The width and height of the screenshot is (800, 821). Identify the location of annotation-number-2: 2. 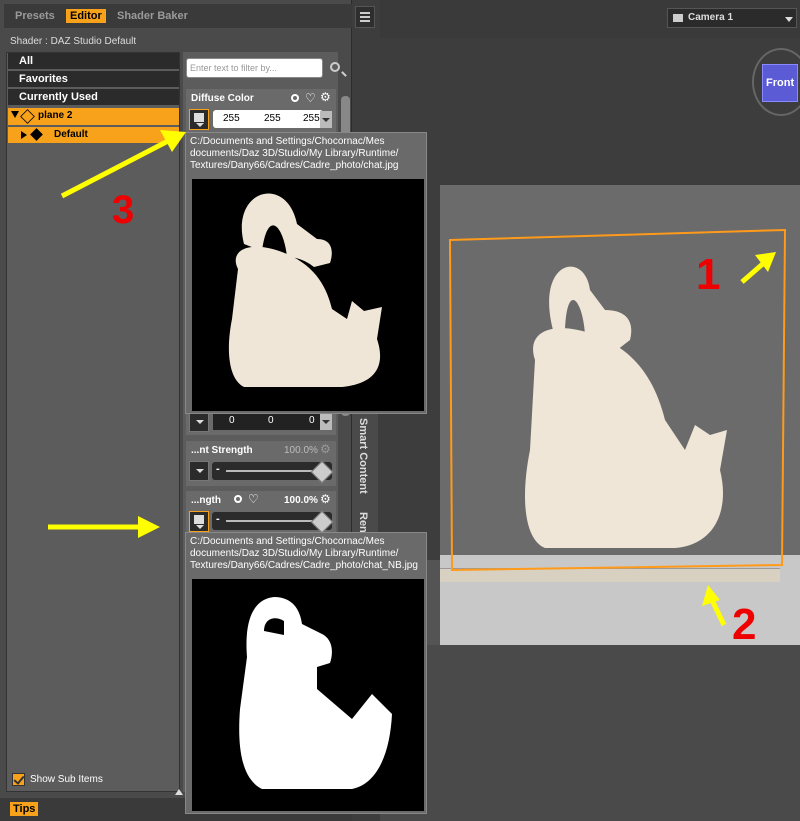
(744, 624).